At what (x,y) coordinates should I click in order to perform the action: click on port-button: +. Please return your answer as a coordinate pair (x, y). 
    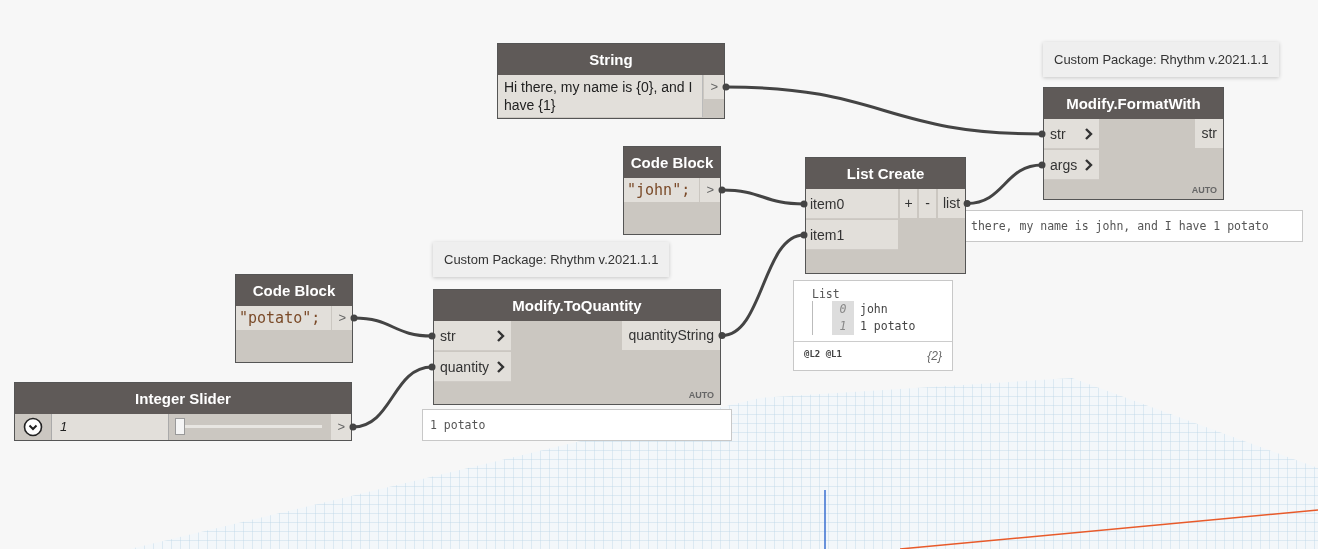
    Looking at the image, I should click on (908, 203).